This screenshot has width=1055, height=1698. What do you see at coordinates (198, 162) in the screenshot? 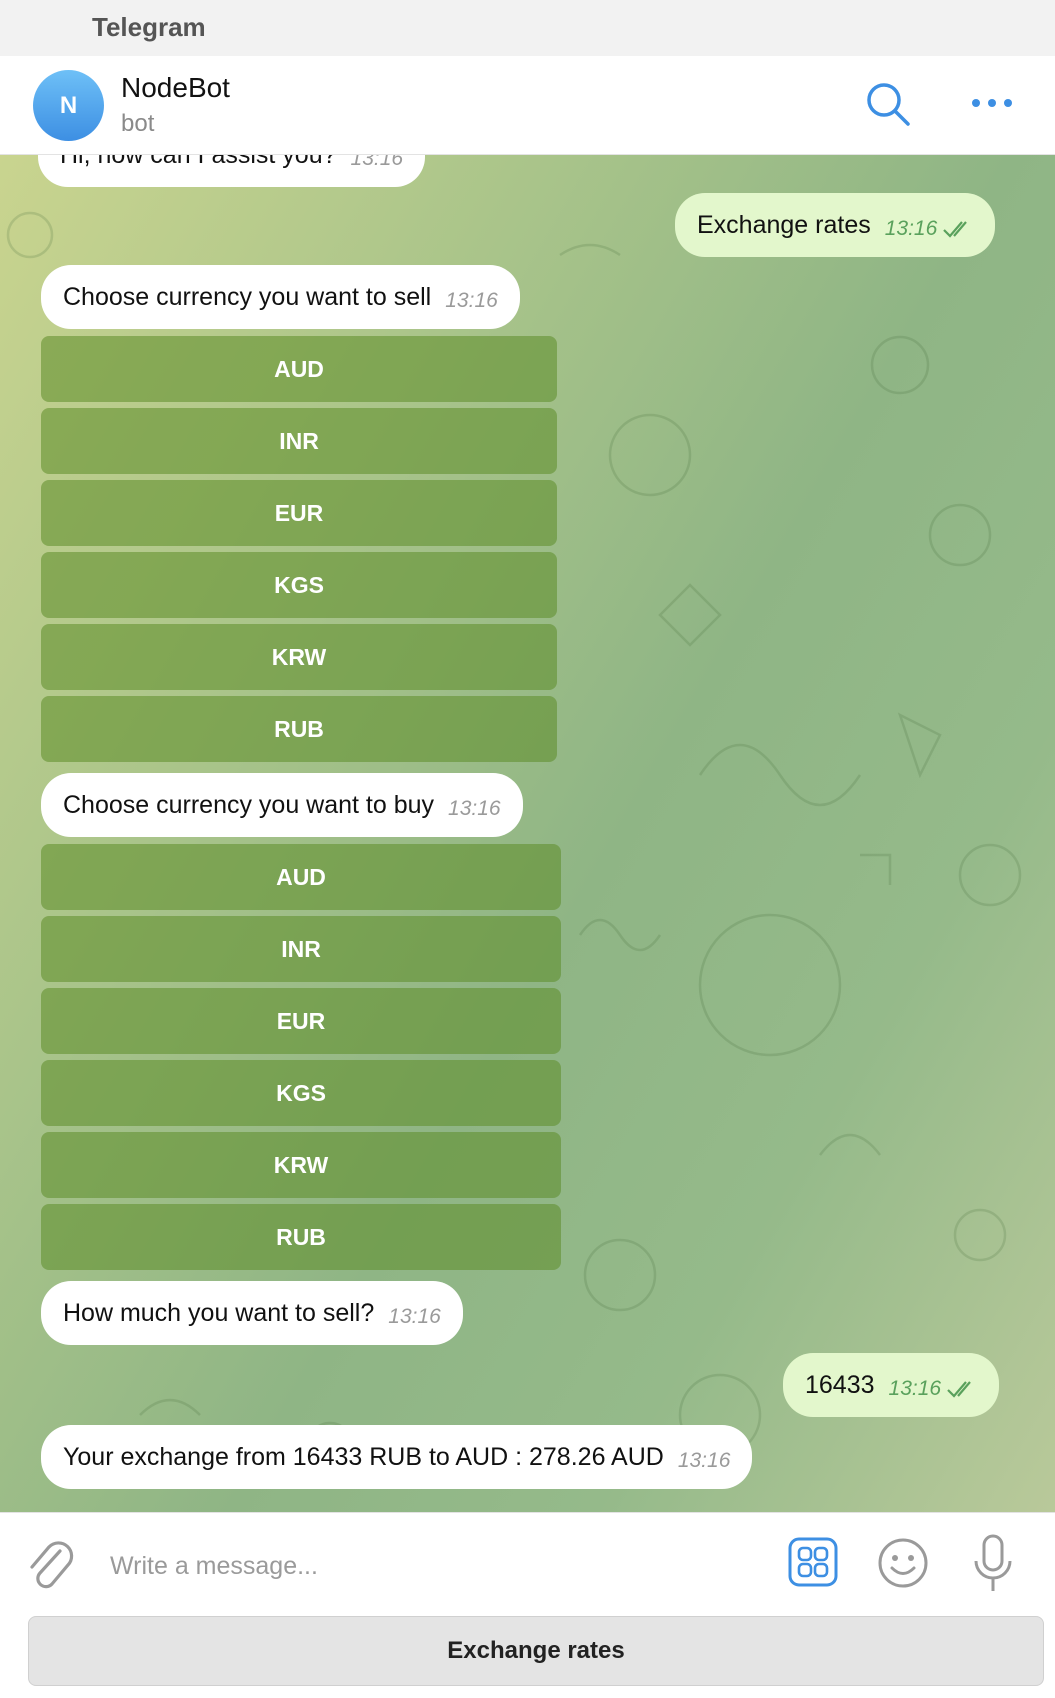
I see `message-text: Hi, how can I assist you?` at bounding box center [198, 162].